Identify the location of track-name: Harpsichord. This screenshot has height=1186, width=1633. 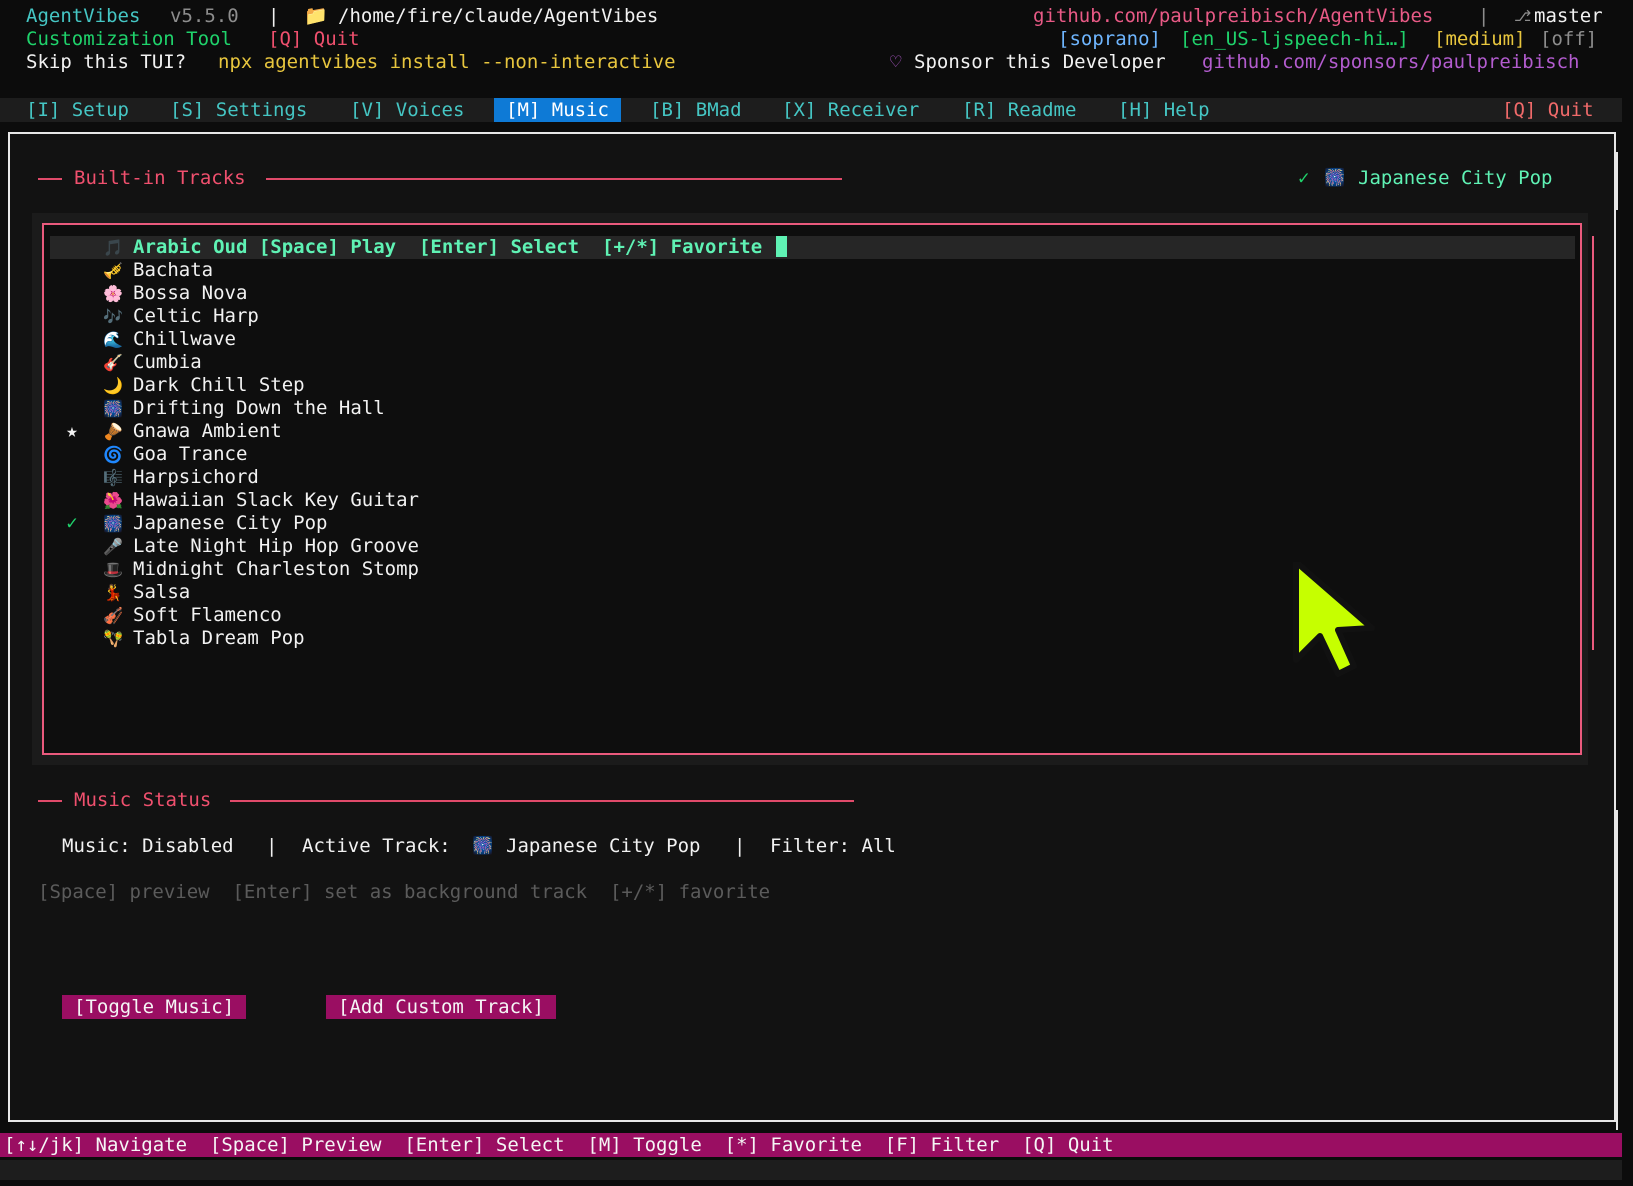
(196, 477).